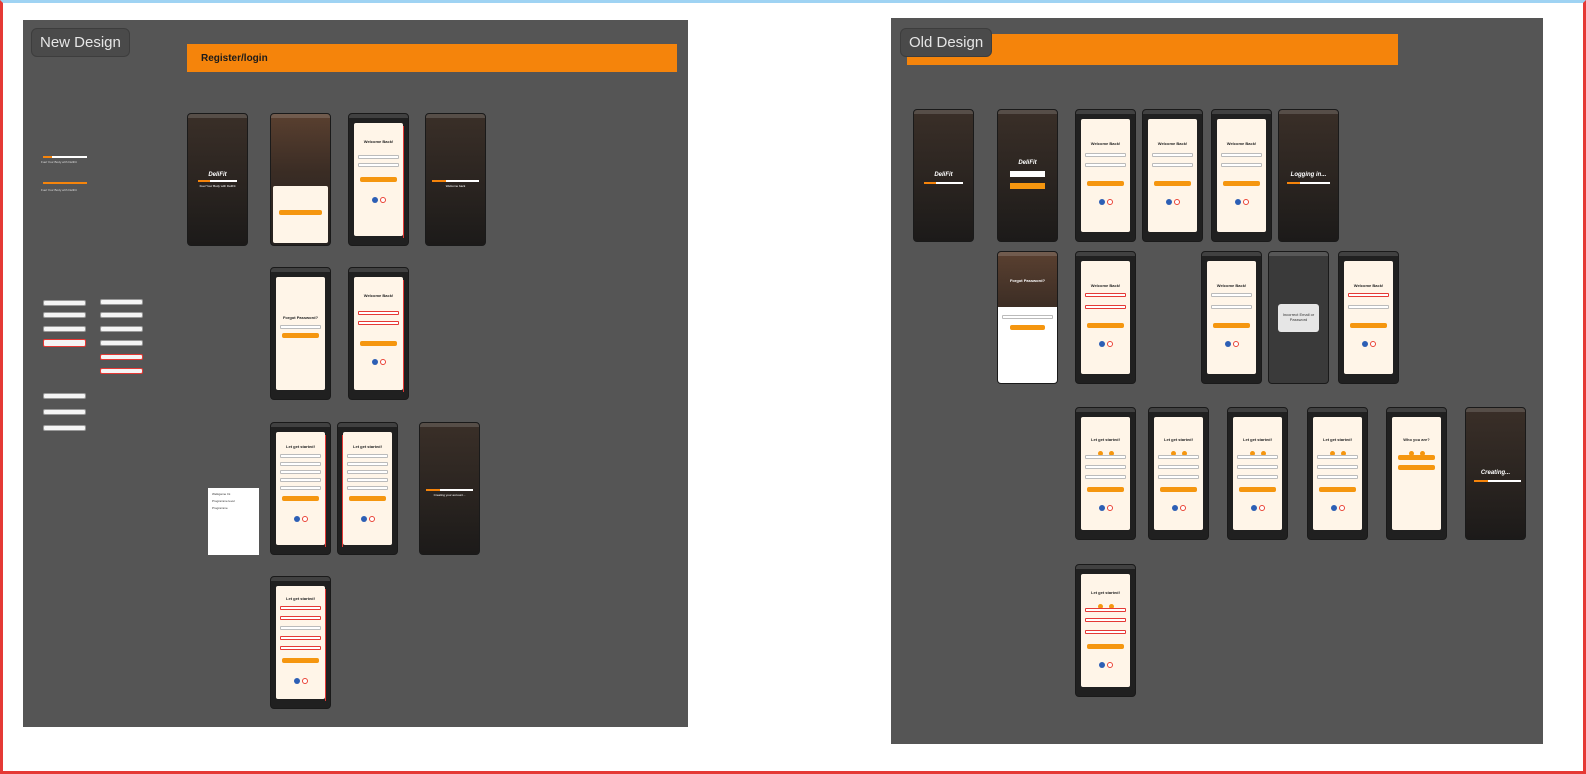 Image resolution: width=1586 pixels, height=774 pixels. What do you see at coordinates (1337, 473) in the screenshot?
I see `phone-old-register-4: Let get started!` at bounding box center [1337, 473].